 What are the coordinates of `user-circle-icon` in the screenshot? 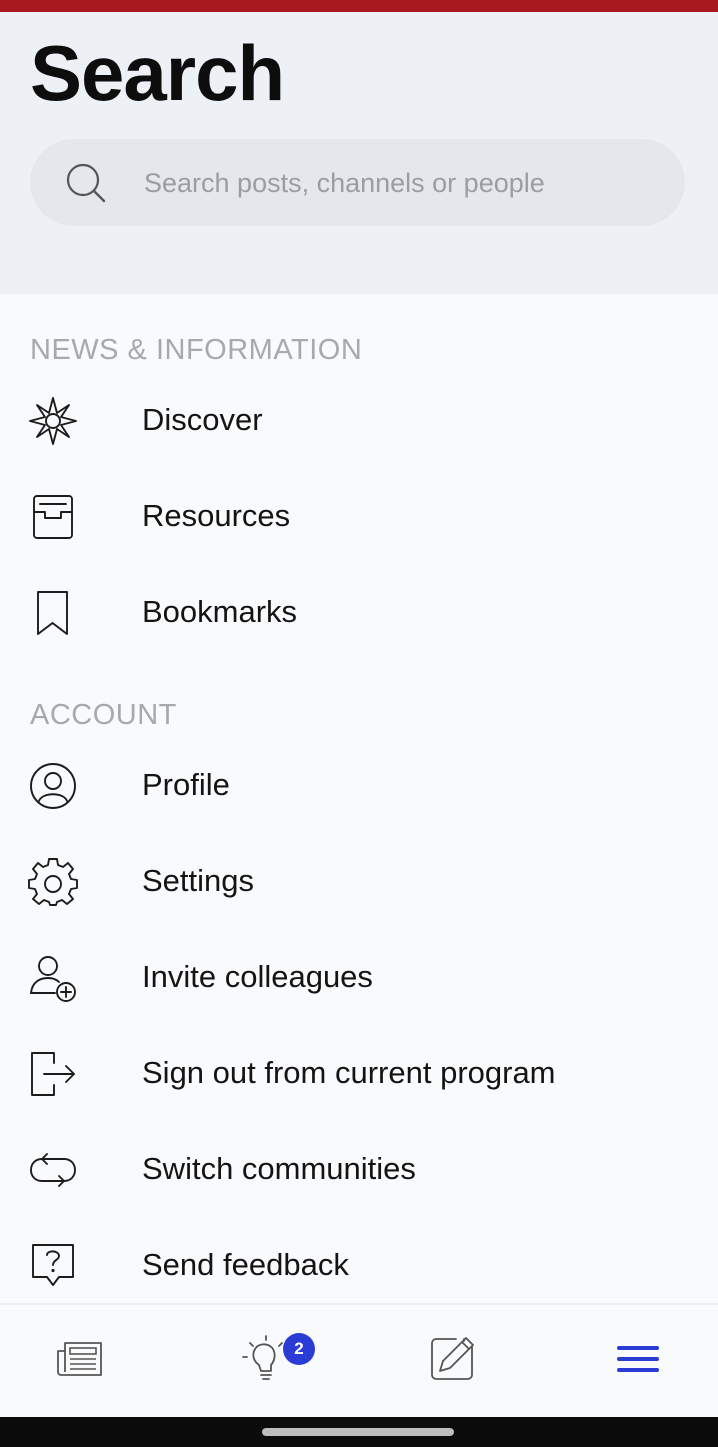 It's located at (53, 786).